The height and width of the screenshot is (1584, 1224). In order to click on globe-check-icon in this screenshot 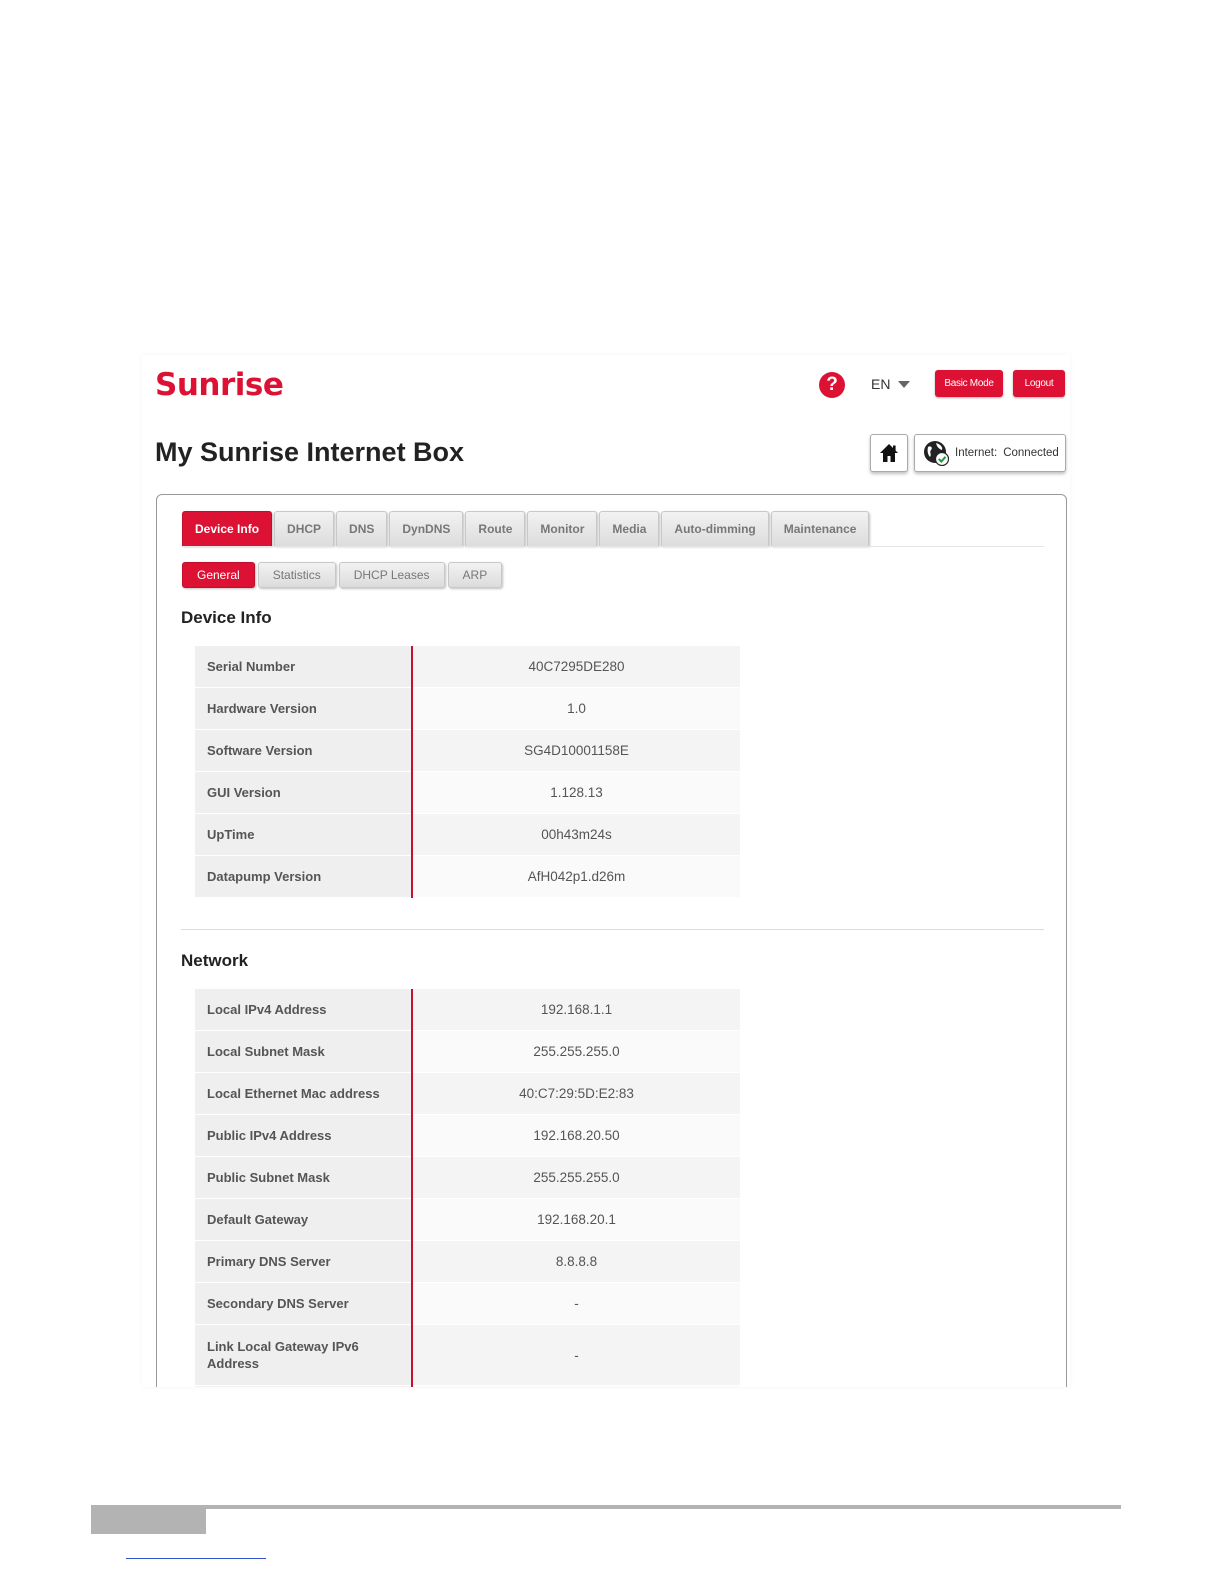, I will do `click(936, 453)`.